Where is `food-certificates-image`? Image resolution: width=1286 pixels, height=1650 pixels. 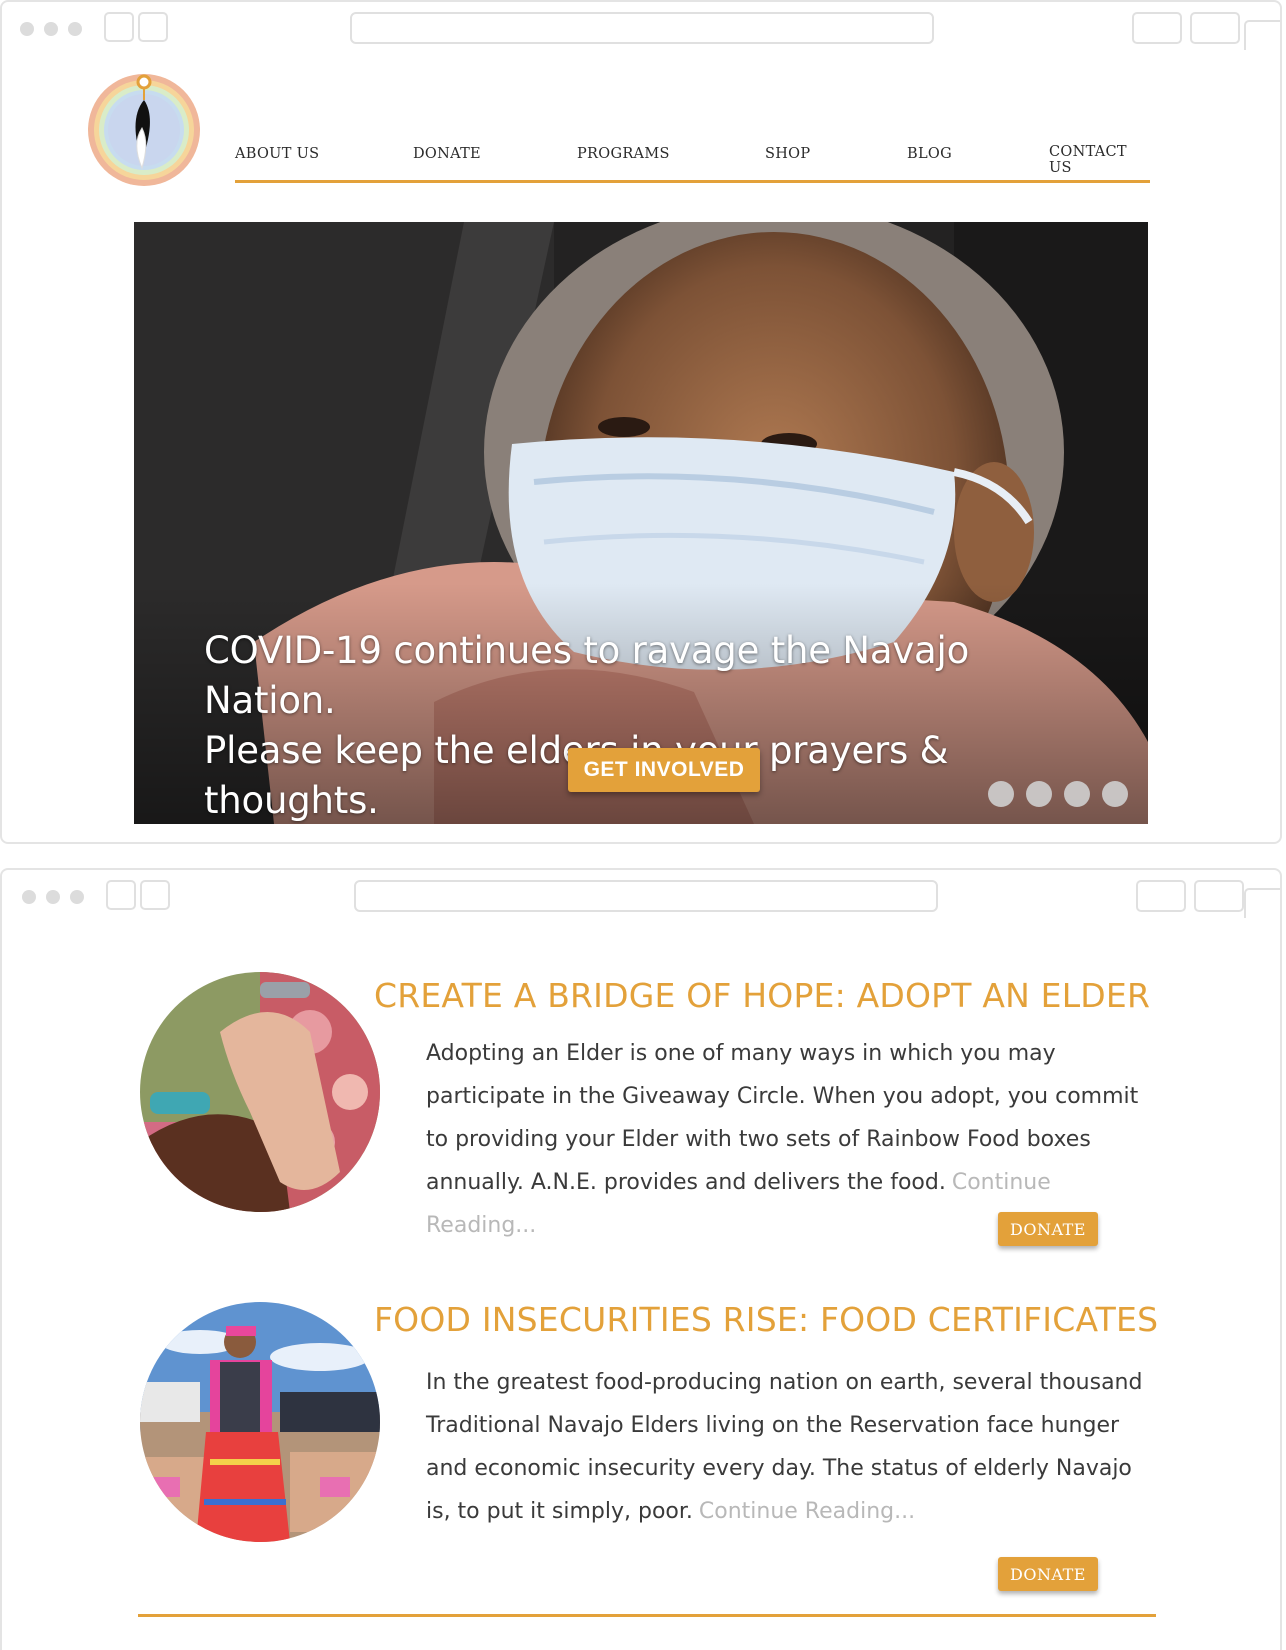 food-certificates-image is located at coordinates (260, 1422).